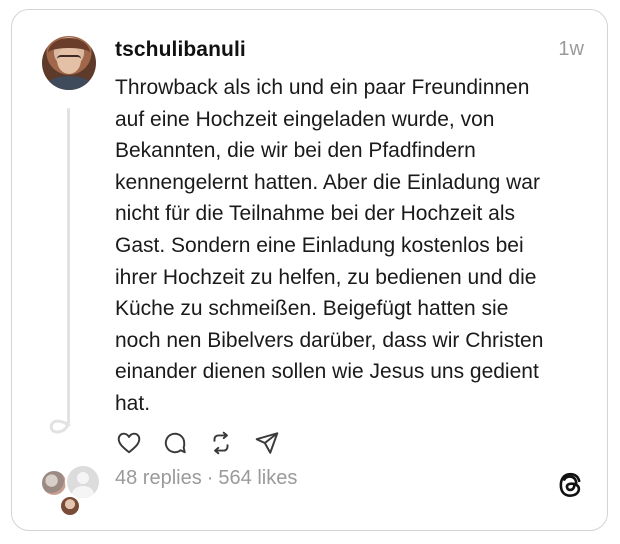  Describe the element at coordinates (158, 478) in the screenshot. I see `replies-count: 48 replies` at that location.